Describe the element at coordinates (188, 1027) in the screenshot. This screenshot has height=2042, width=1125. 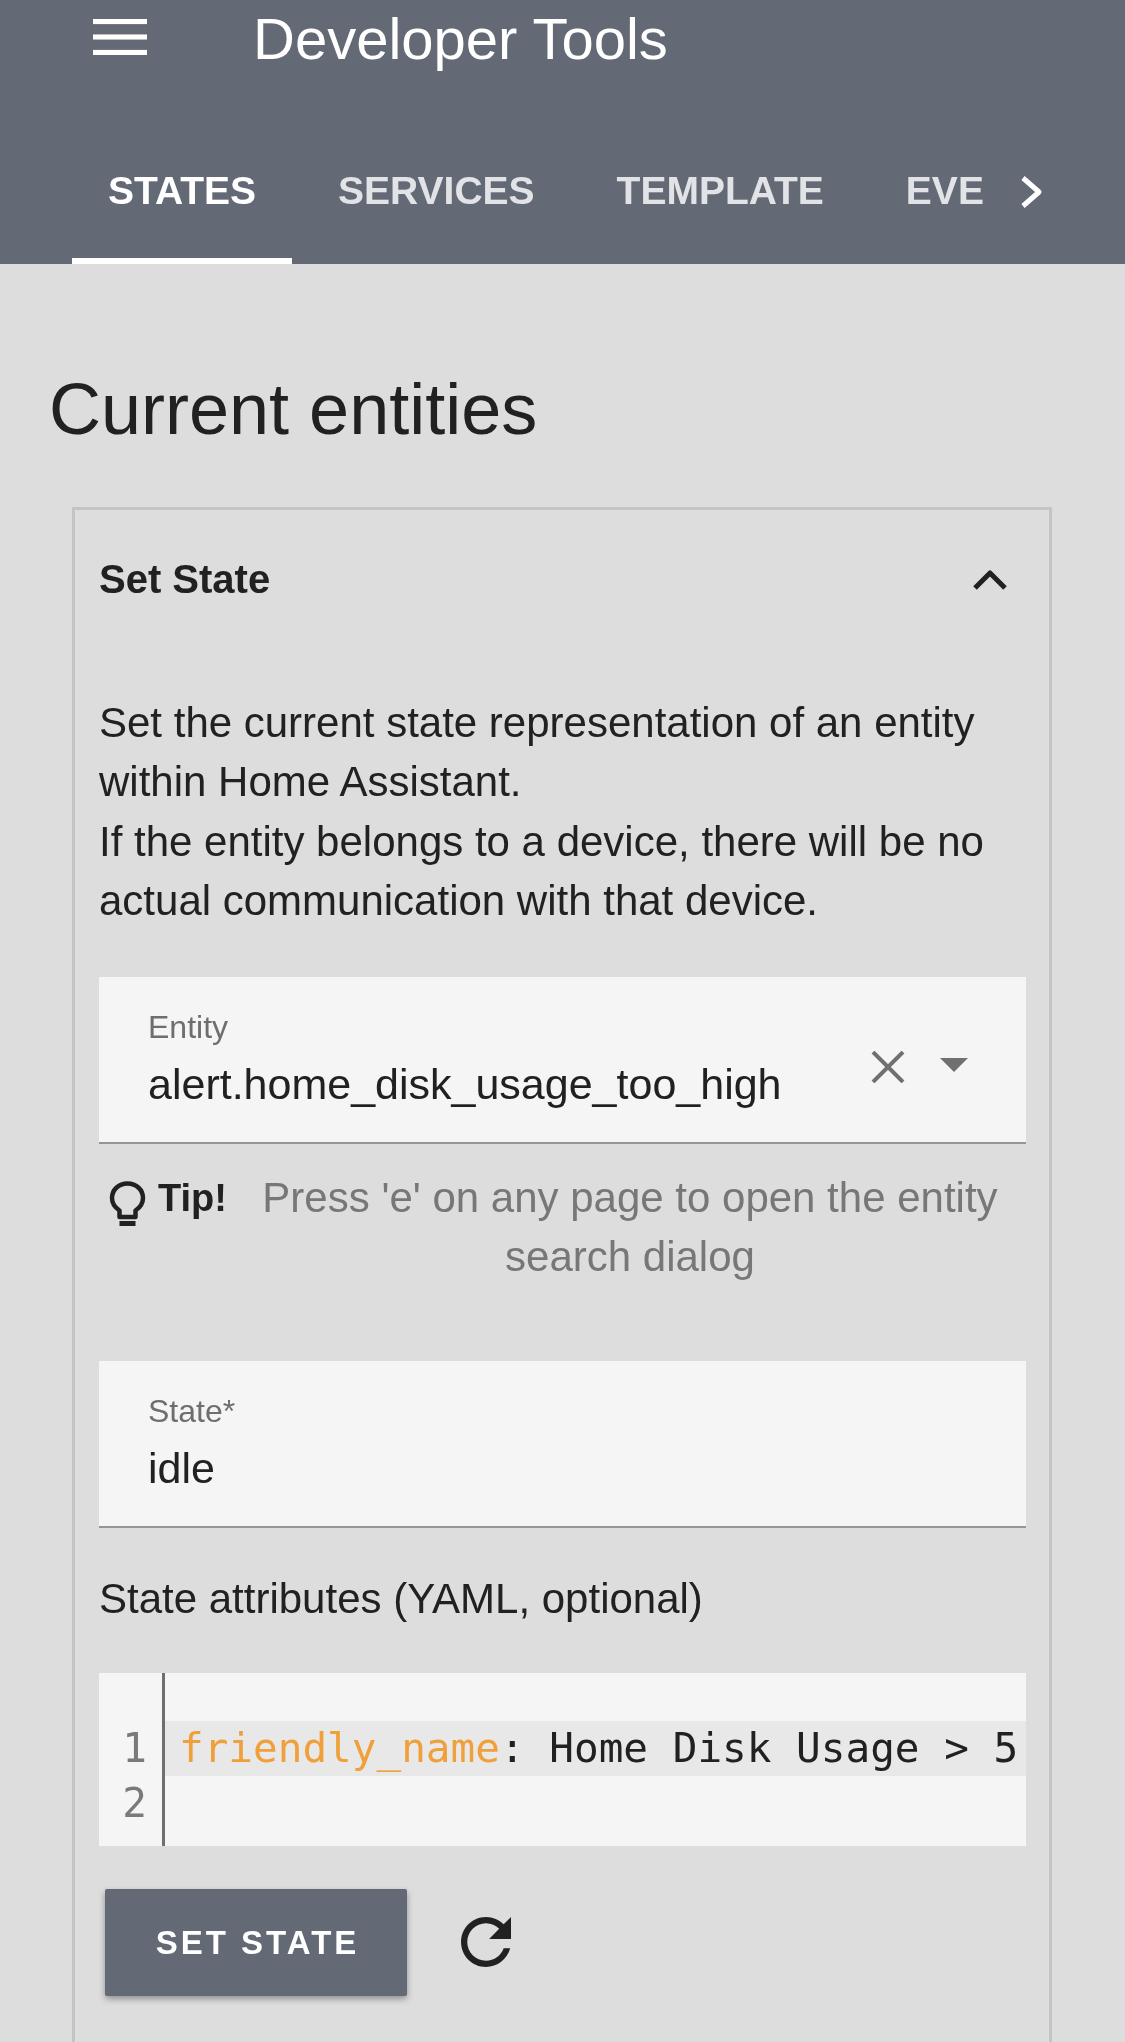
I see `field-label: Entity` at that location.